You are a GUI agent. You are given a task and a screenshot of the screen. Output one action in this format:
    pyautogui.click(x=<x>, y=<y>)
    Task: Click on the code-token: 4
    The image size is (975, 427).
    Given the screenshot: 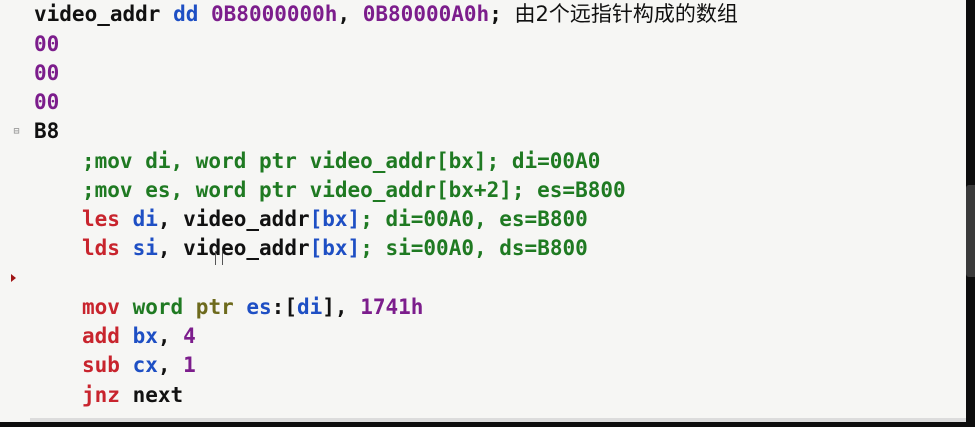 What is the action you would take?
    pyautogui.click(x=189, y=336)
    